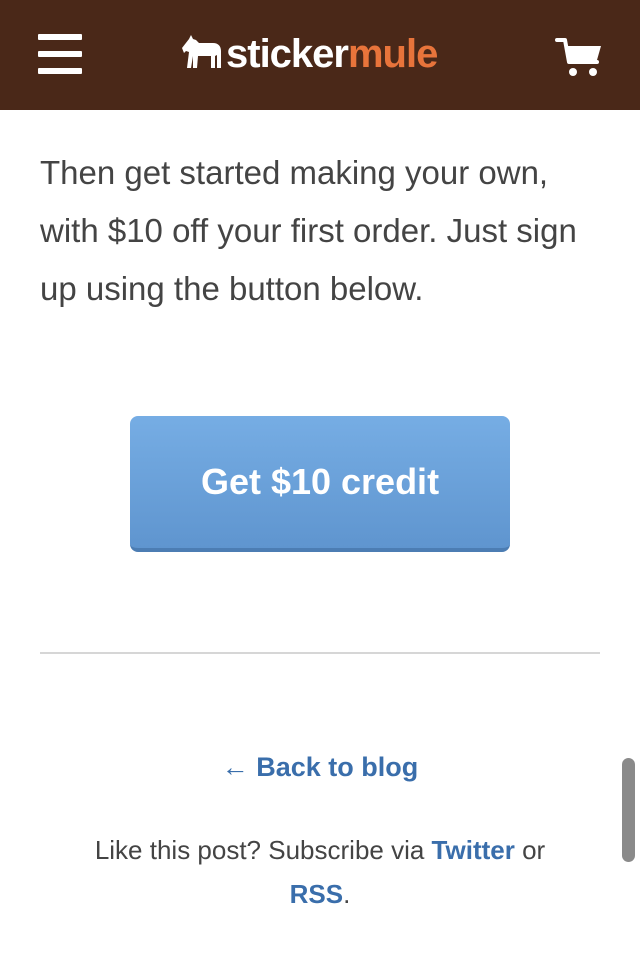  What do you see at coordinates (201, 51) in the screenshot?
I see `mule-icon` at bounding box center [201, 51].